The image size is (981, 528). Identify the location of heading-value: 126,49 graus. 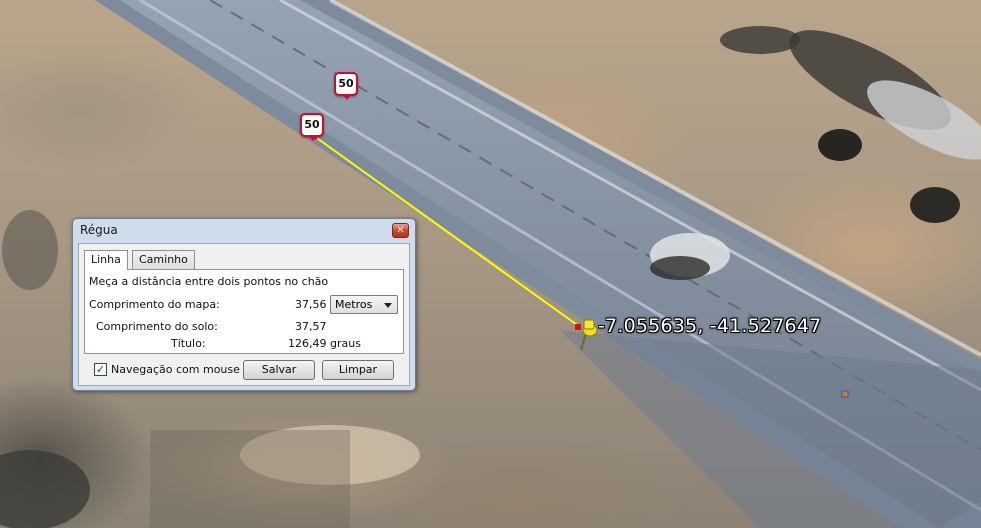
(324, 343).